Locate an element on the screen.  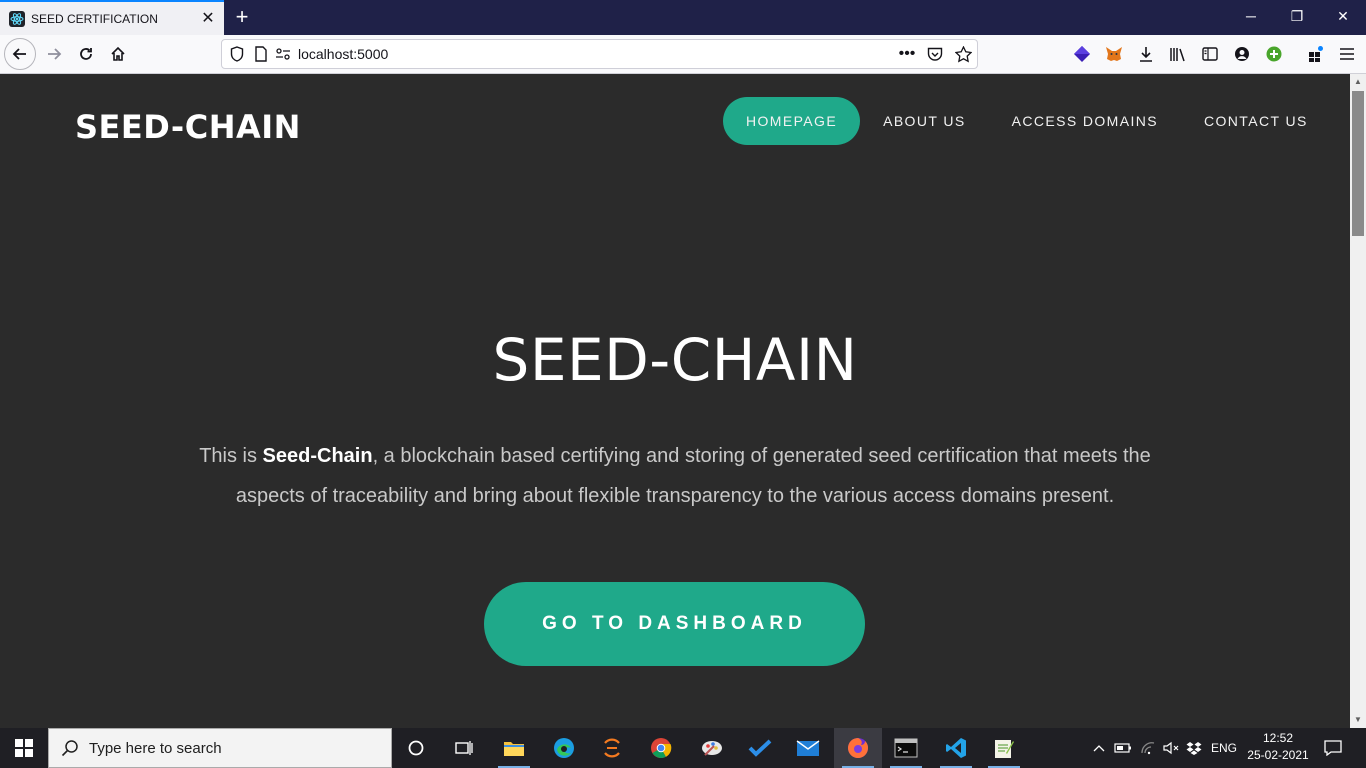
cortana-icon is located at coordinates (416, 748).